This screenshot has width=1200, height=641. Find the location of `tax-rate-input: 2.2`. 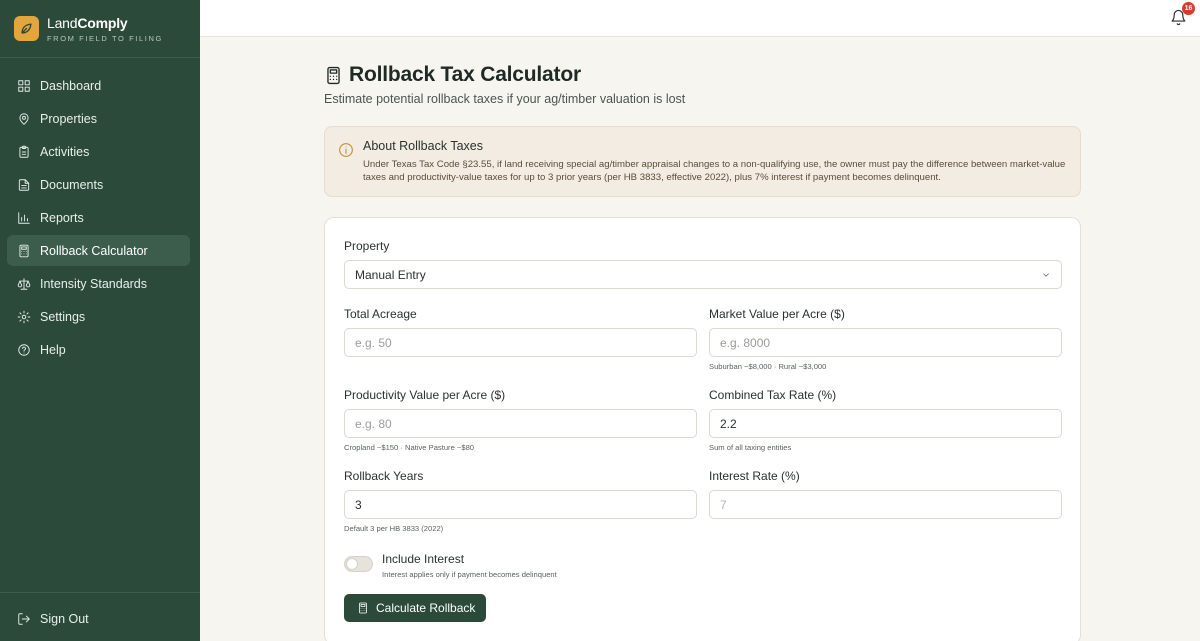

tax-rate-input: 2.2 is located at coordinates (885, 423).